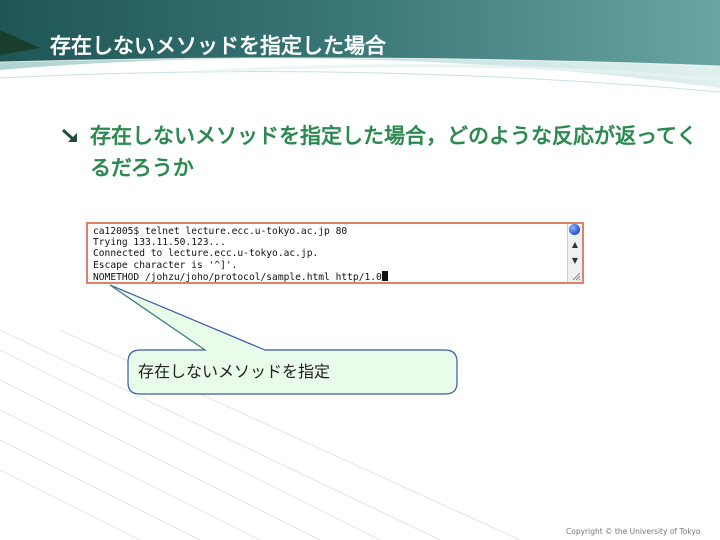  I want to click on text-cursor, so click(384, 275).